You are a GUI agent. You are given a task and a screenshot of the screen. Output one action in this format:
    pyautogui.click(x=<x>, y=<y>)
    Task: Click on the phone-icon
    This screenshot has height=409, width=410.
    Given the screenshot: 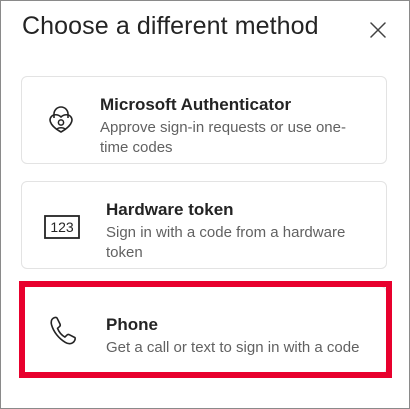 What is the action you would take?
    pyautogui.click(x=63, y=331)
    